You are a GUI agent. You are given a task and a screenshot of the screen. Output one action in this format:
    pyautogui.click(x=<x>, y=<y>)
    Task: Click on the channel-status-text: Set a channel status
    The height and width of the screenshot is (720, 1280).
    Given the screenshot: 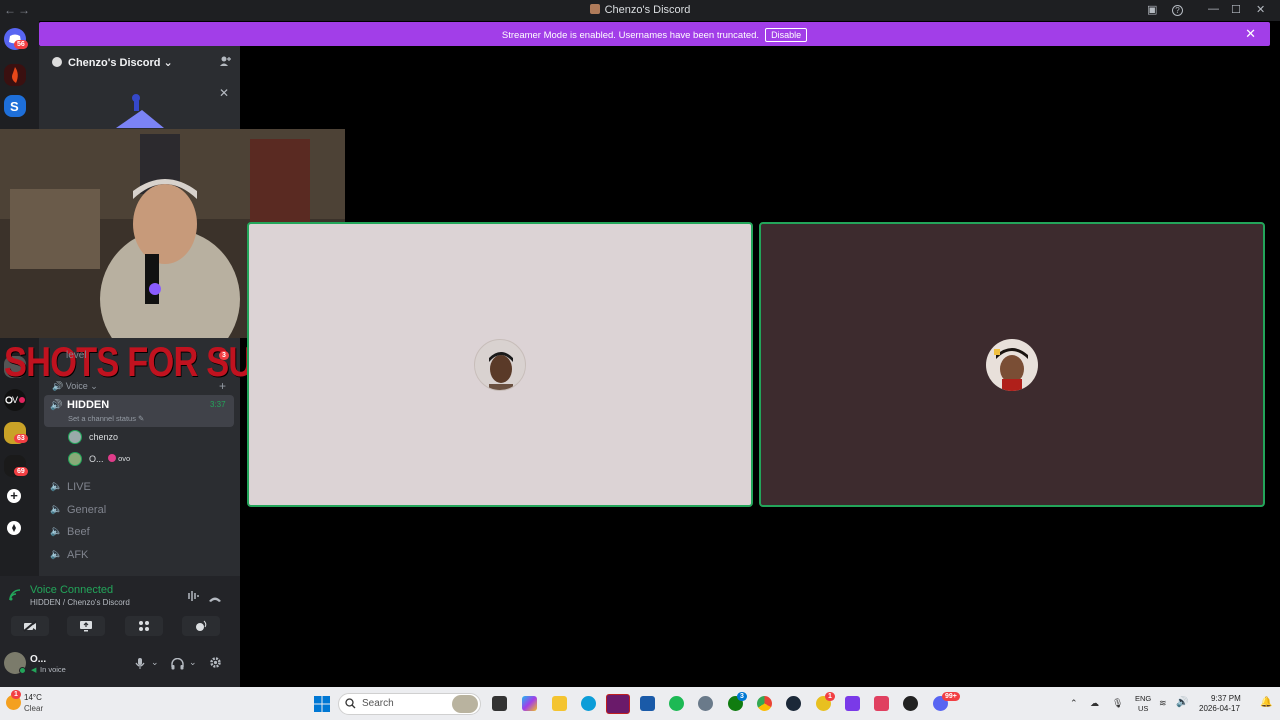 What is the action you would take?
    pyautogui.click(x=102, y=418)
    